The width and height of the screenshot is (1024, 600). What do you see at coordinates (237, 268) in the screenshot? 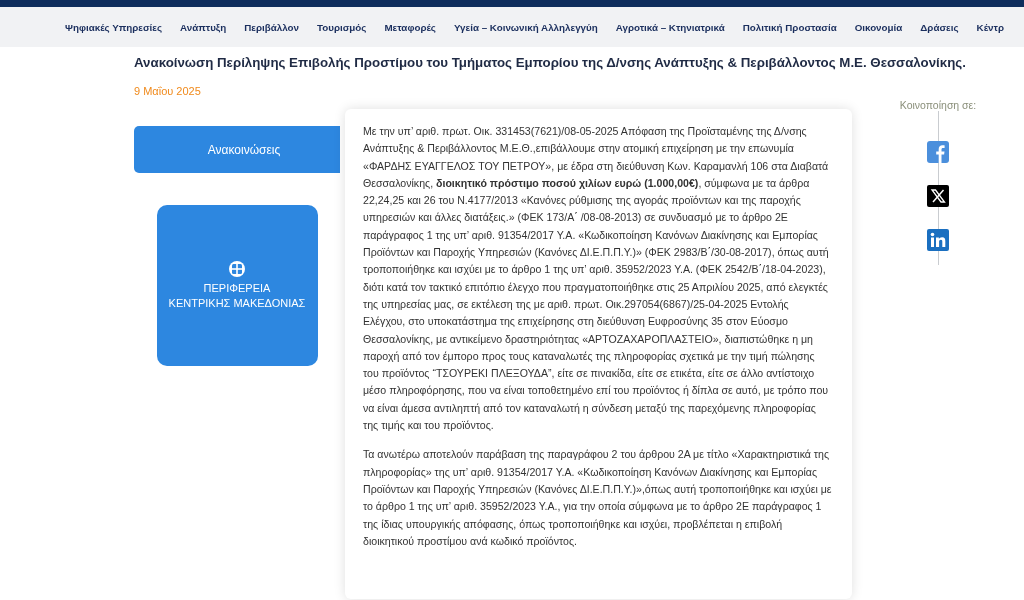
I see `emblem-icon` at bounding box center [237, 268].